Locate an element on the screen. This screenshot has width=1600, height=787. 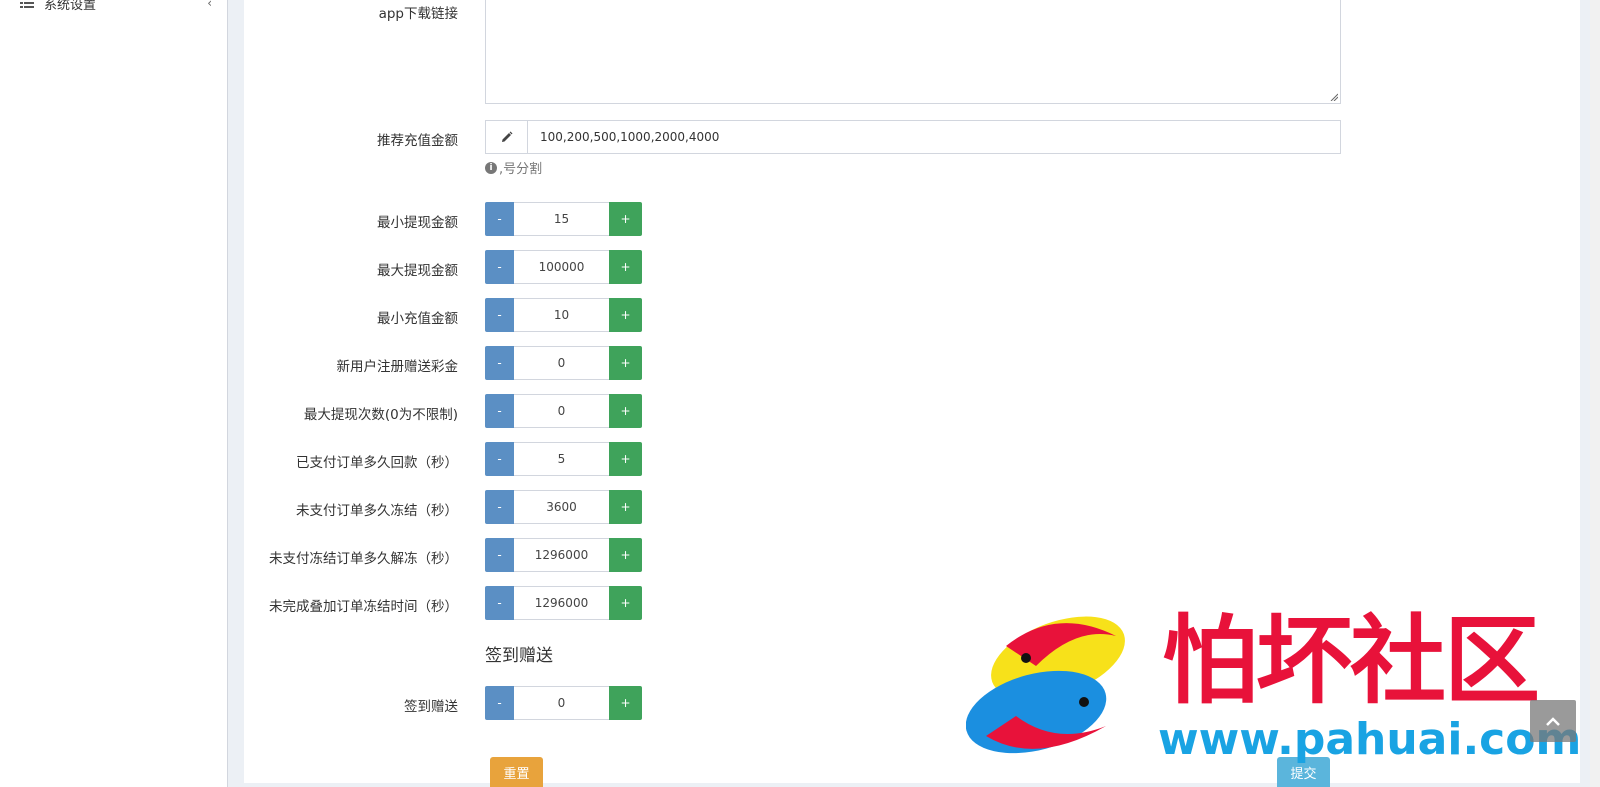
sidebar: 系统设置 ‹ is located at coordinates (114, 393).